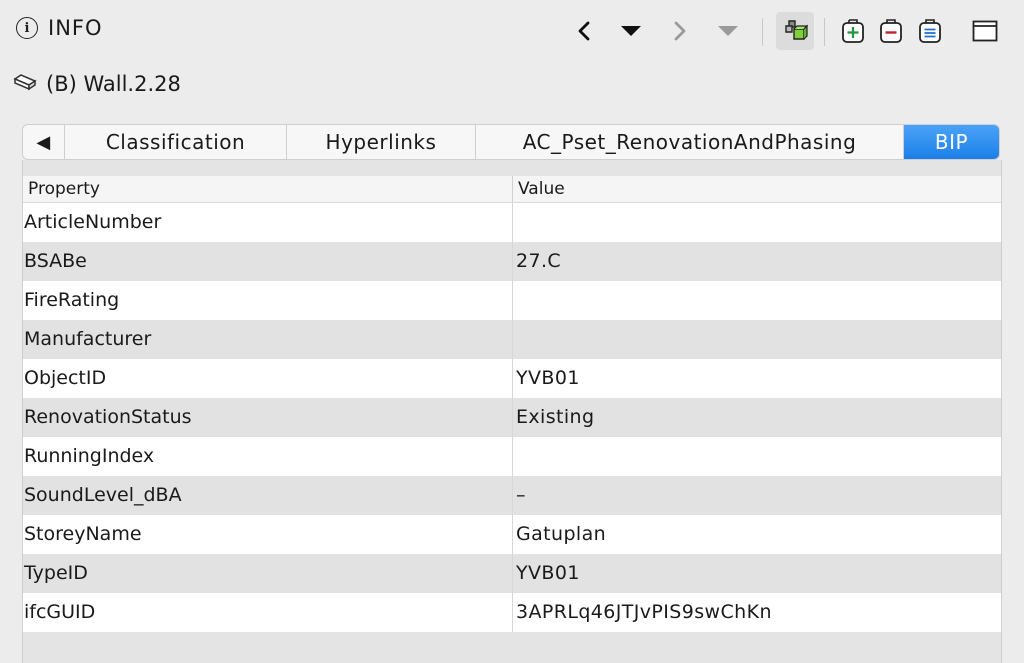 The width and height of the screenshot is (1024, 663). What do you see at coordinates (951, 142) in the screenshot?
I see `tab-bip: BIP` at bounding box center [951, 142].